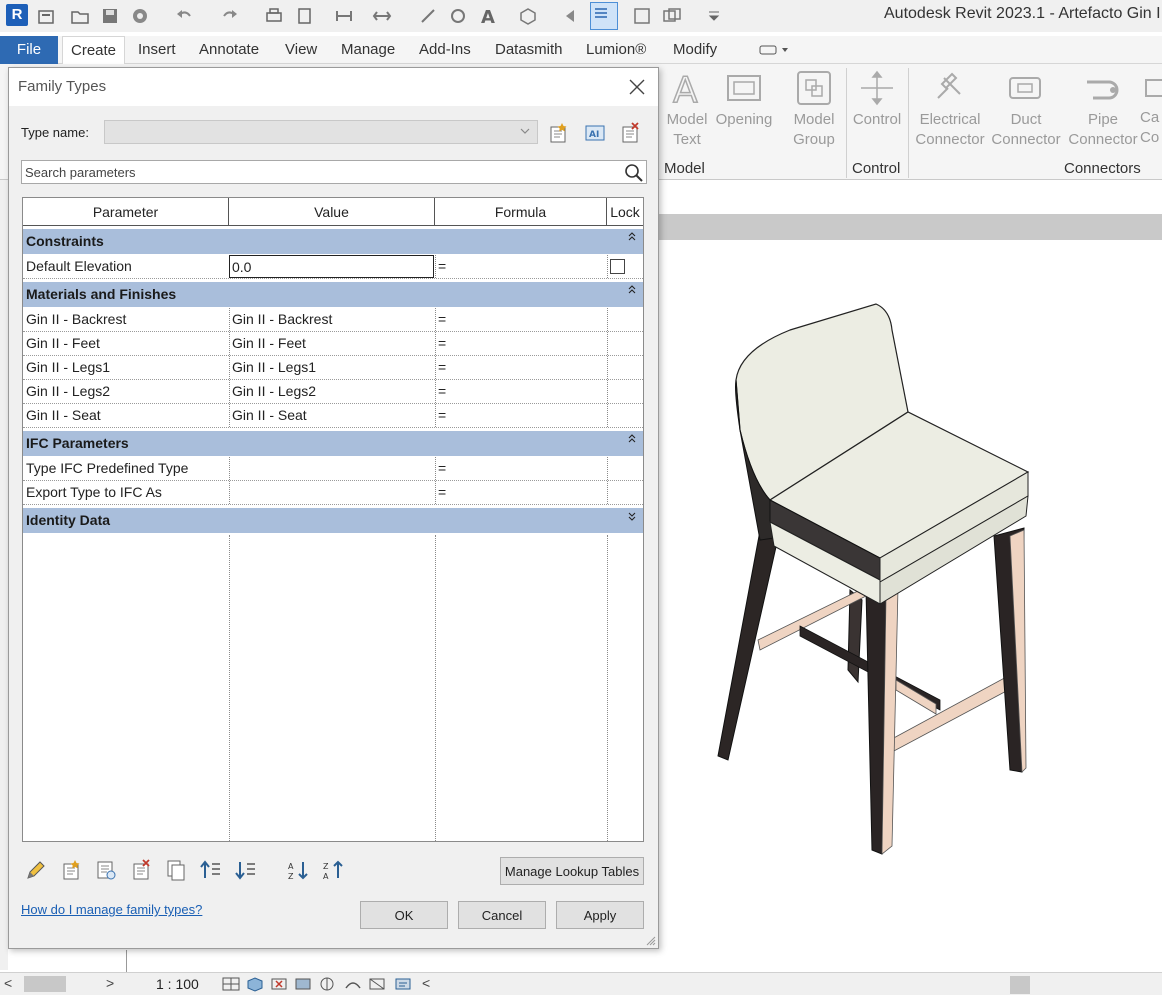 This screenshot has width=1162, height=995. I want to click on group-materials-and-finishes: Materials and Finishes, so click(333, 294).